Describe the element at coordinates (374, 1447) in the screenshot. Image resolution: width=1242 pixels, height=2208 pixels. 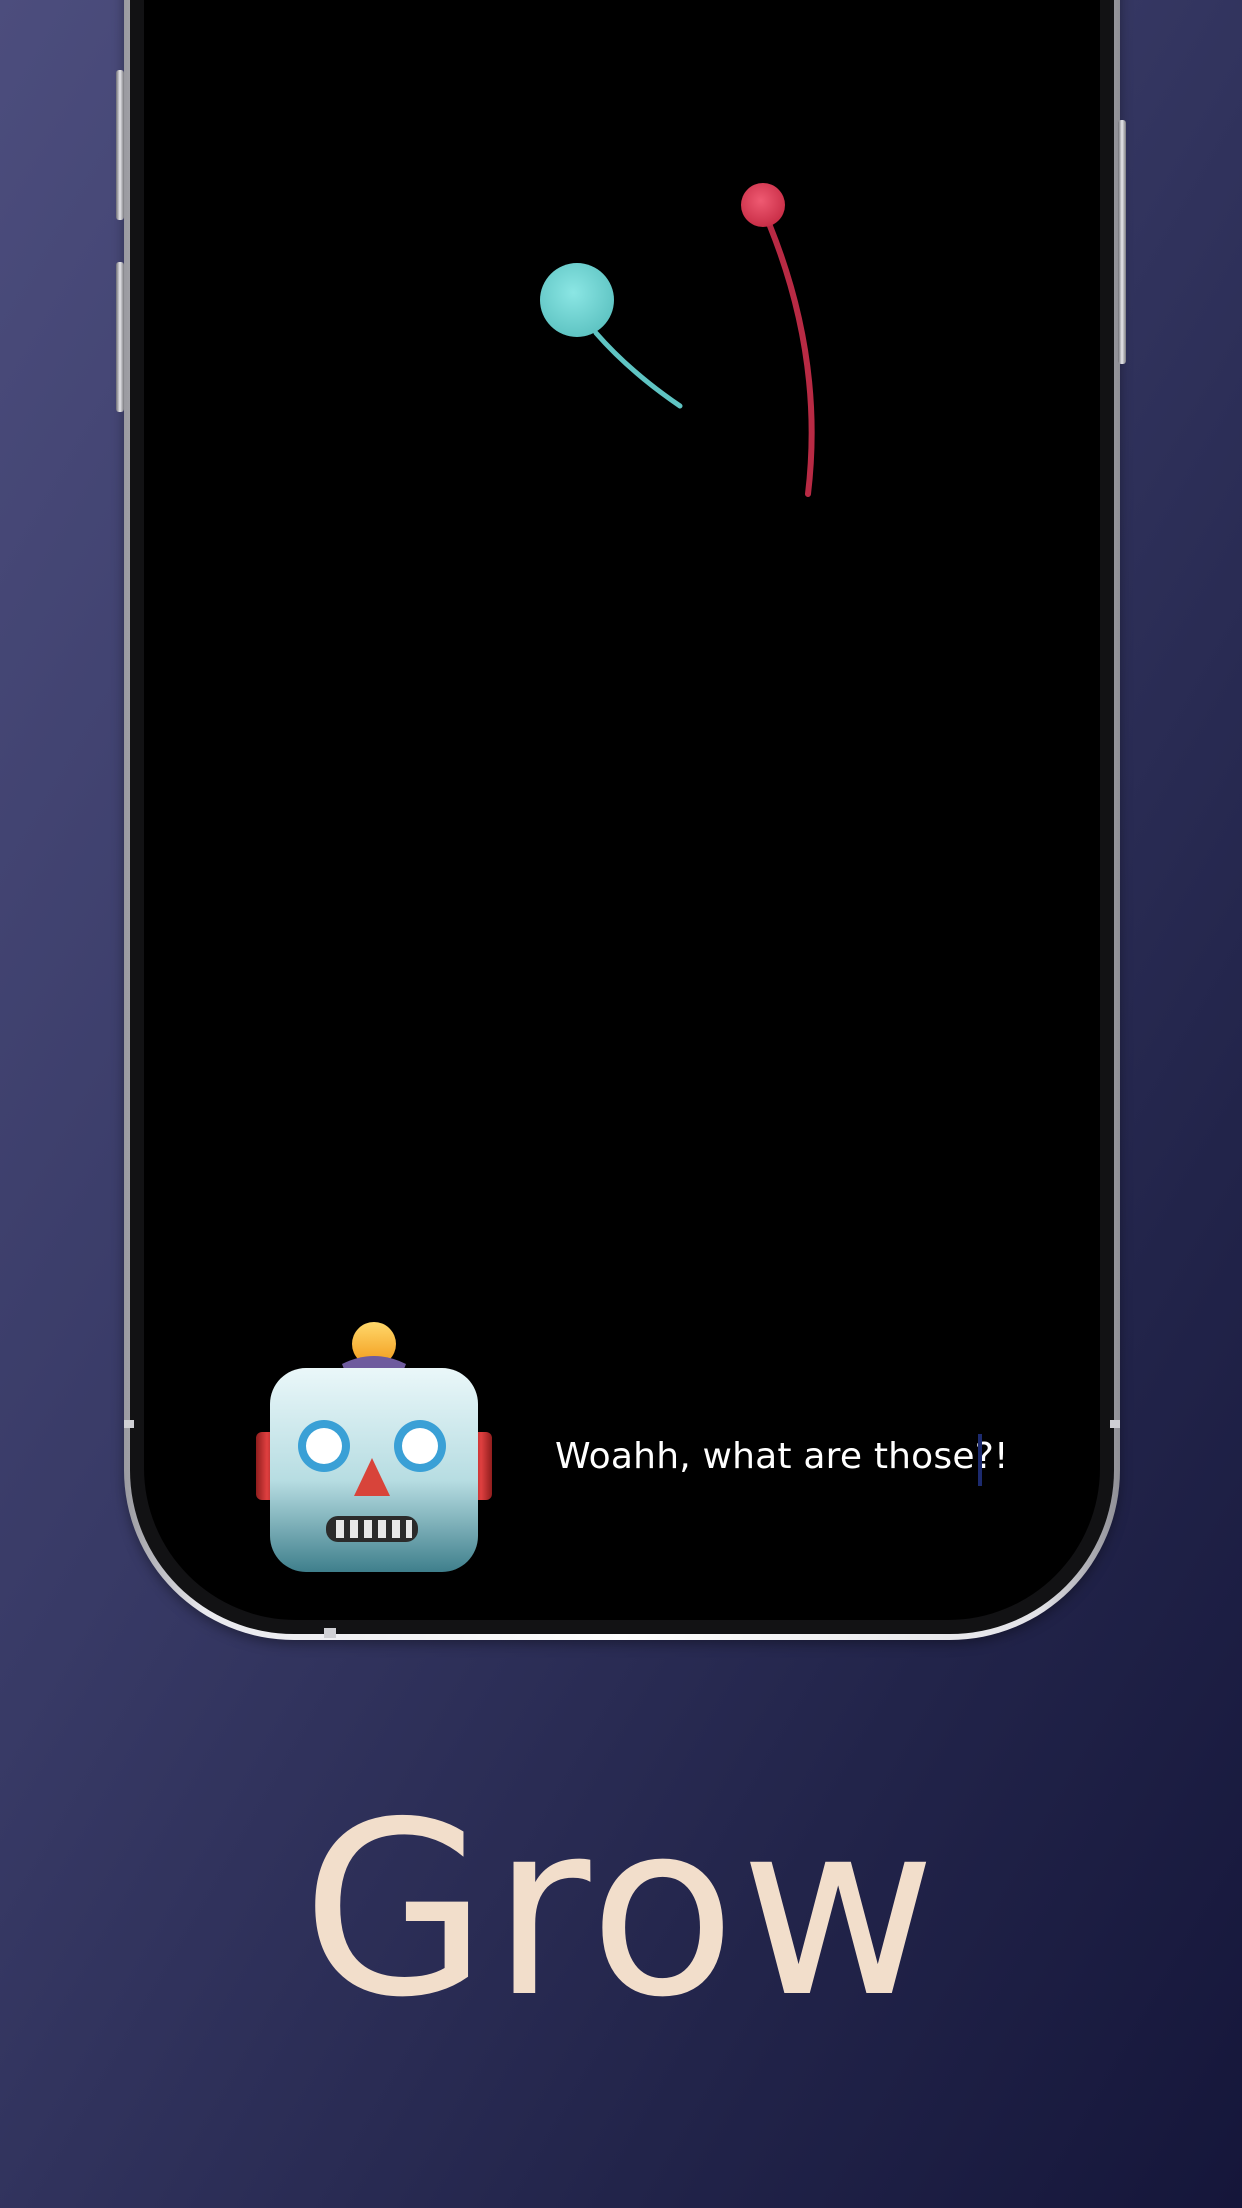
I see `robot-face-icon` at that location.